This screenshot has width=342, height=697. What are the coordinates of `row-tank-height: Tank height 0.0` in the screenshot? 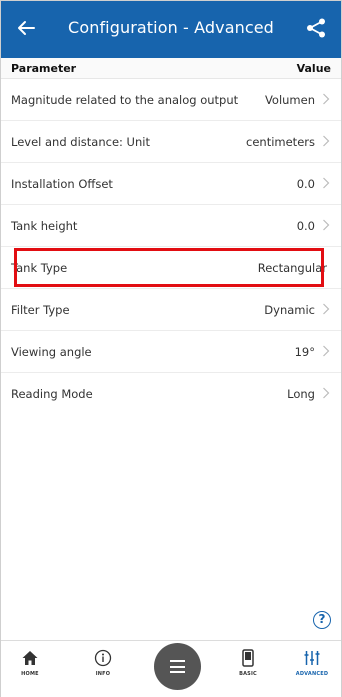 It's located at (171, 226).